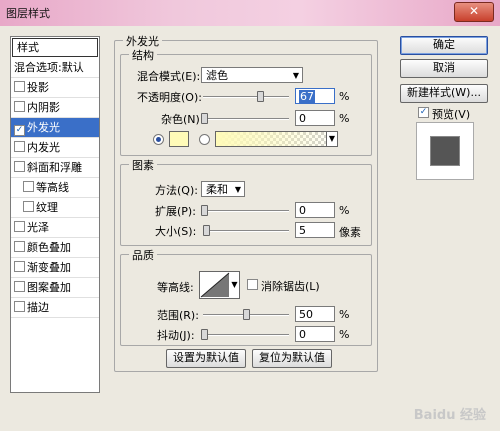 The image size is (500, 431). What do you see at coordinates (307, 96) in the screenshot?
I see `opacity-value: 67` at bounding box center [307, 96].